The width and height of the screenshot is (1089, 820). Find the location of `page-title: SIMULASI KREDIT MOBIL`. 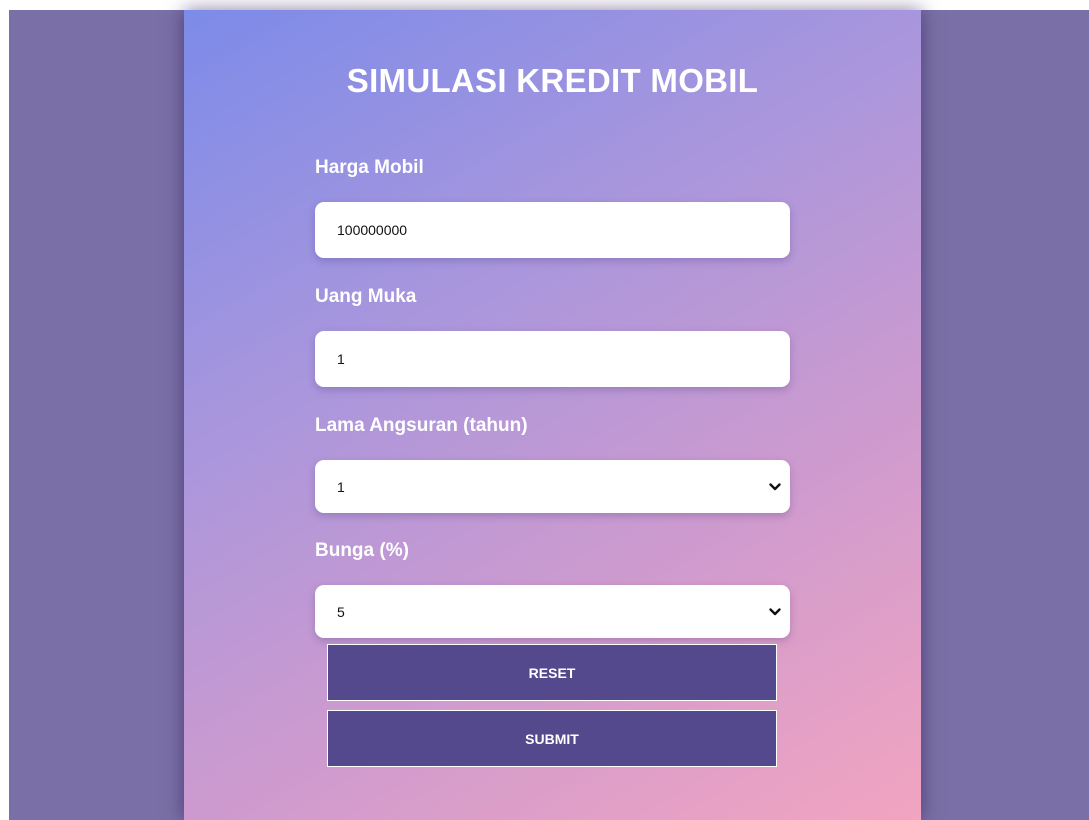

page-title: SIMULASI KREDIT MOBIL is located at coordinates (552, 80).